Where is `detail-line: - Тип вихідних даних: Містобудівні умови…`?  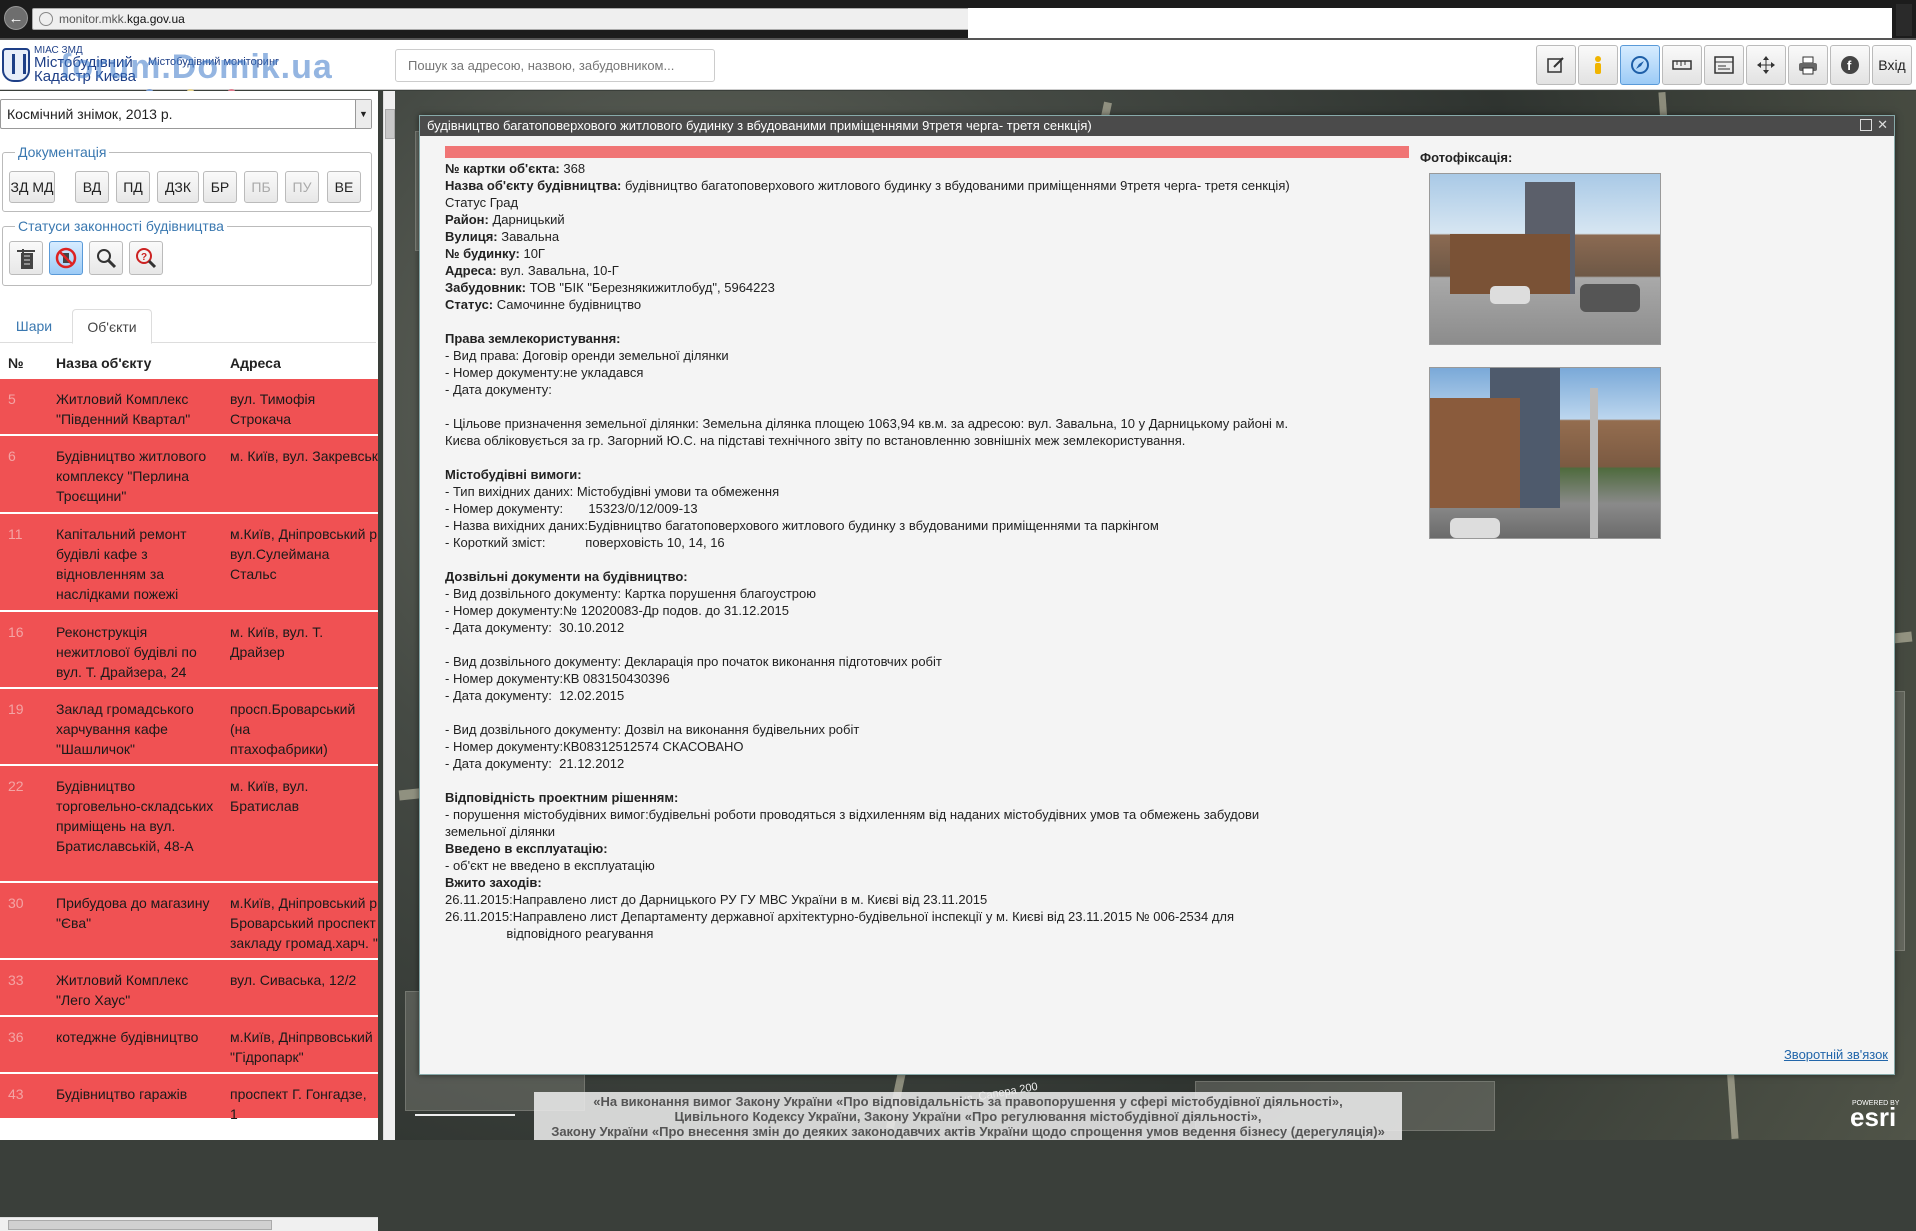
detail-line: - Тип вихідних даних: Містобудівні умови… is located at coordinates (940, 491).